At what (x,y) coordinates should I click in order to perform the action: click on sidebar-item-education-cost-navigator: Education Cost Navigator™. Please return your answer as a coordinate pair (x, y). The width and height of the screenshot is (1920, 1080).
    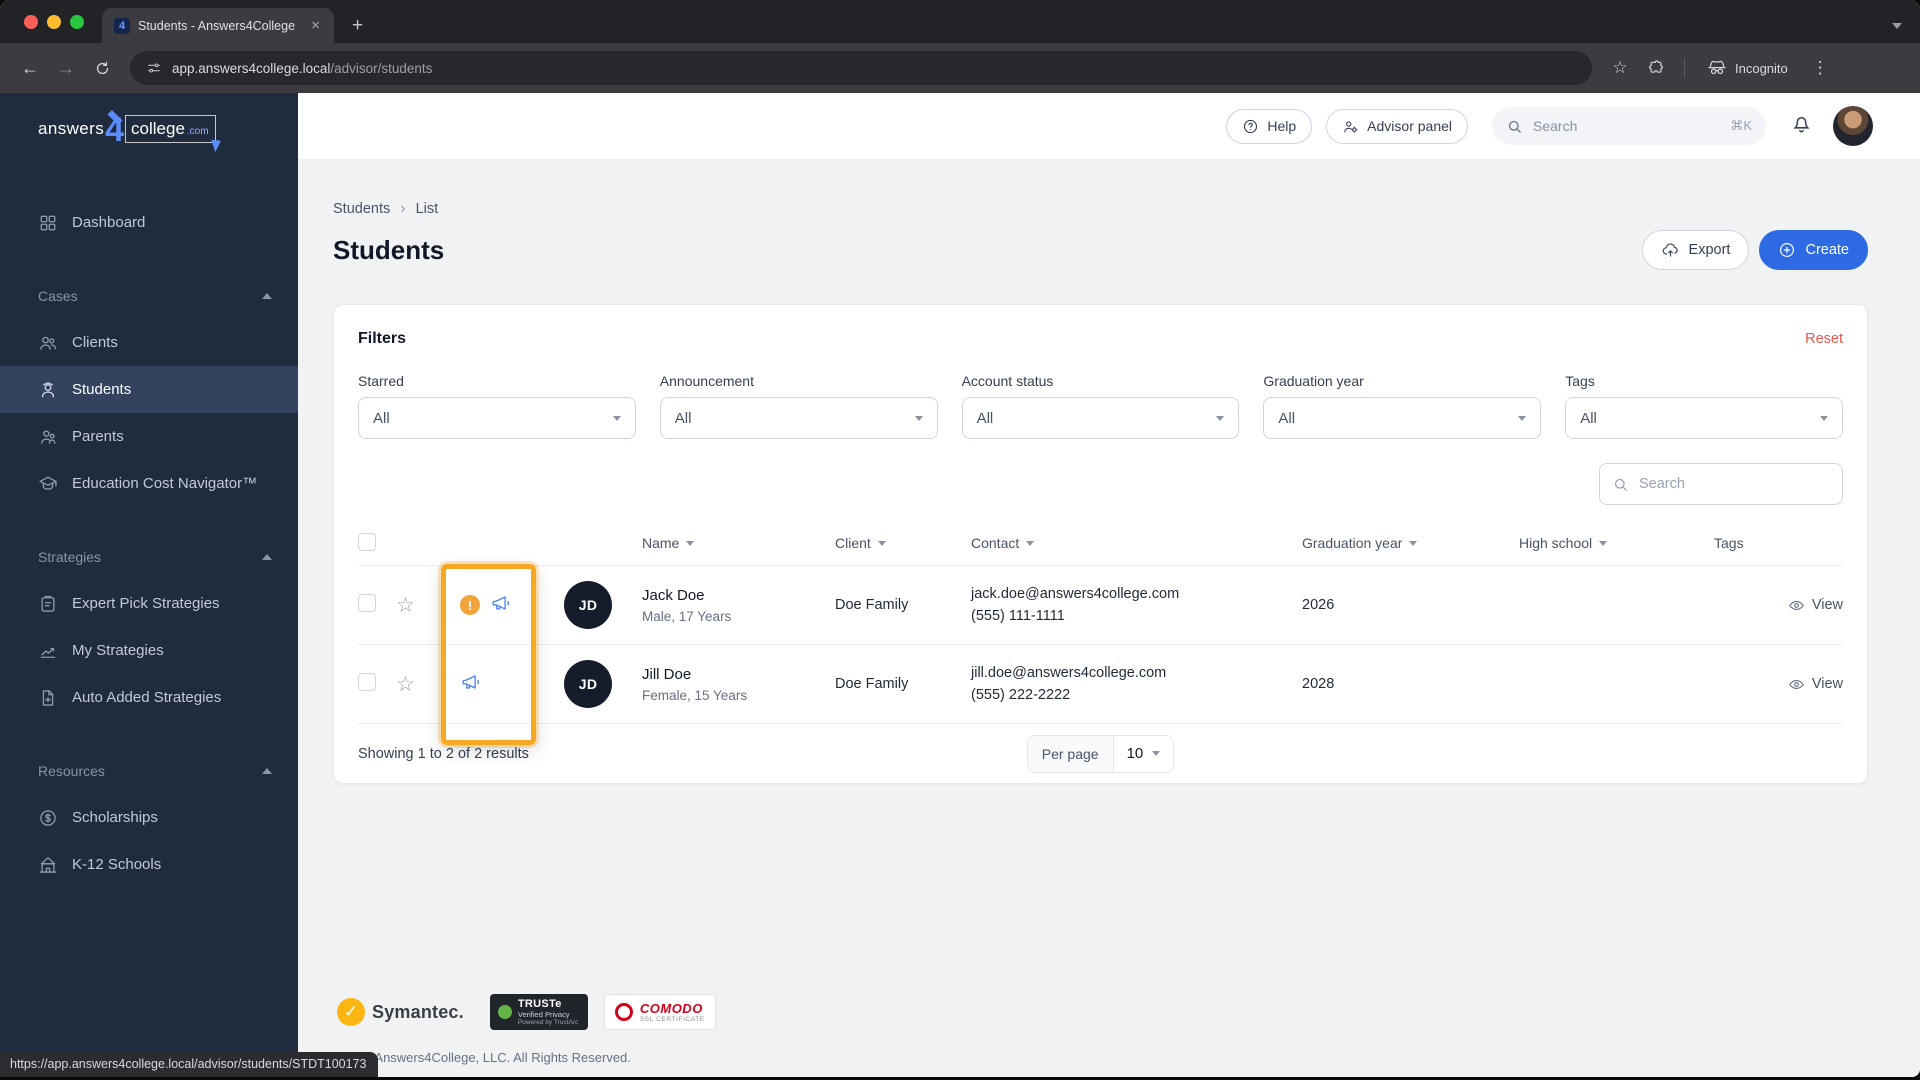
    Looking at the image, I should click on (149, 483).